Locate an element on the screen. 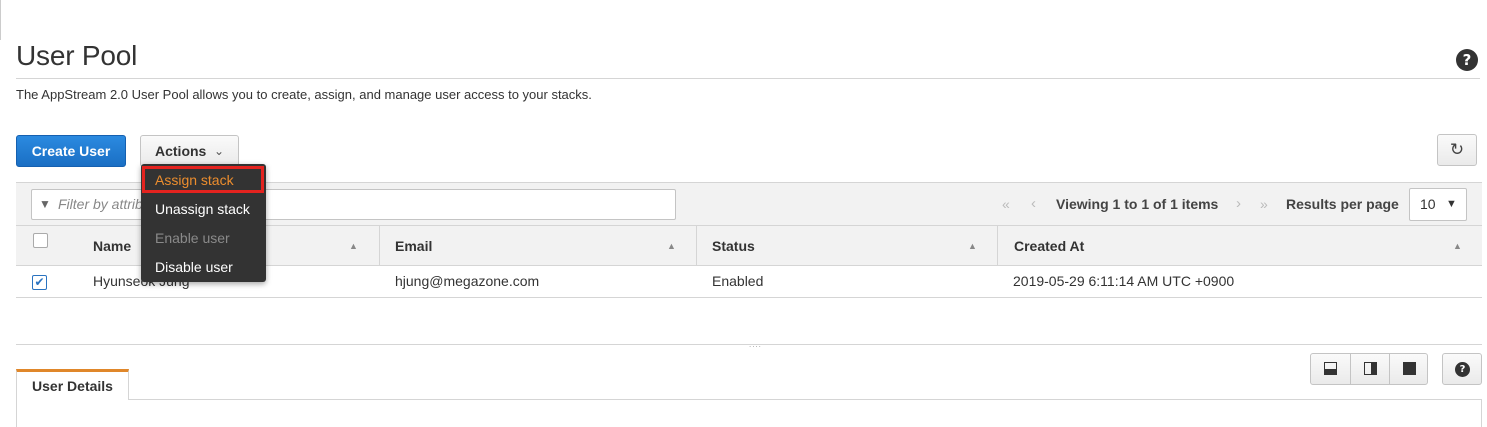  split-bottom-icon is located at coordinates (1330, 368).